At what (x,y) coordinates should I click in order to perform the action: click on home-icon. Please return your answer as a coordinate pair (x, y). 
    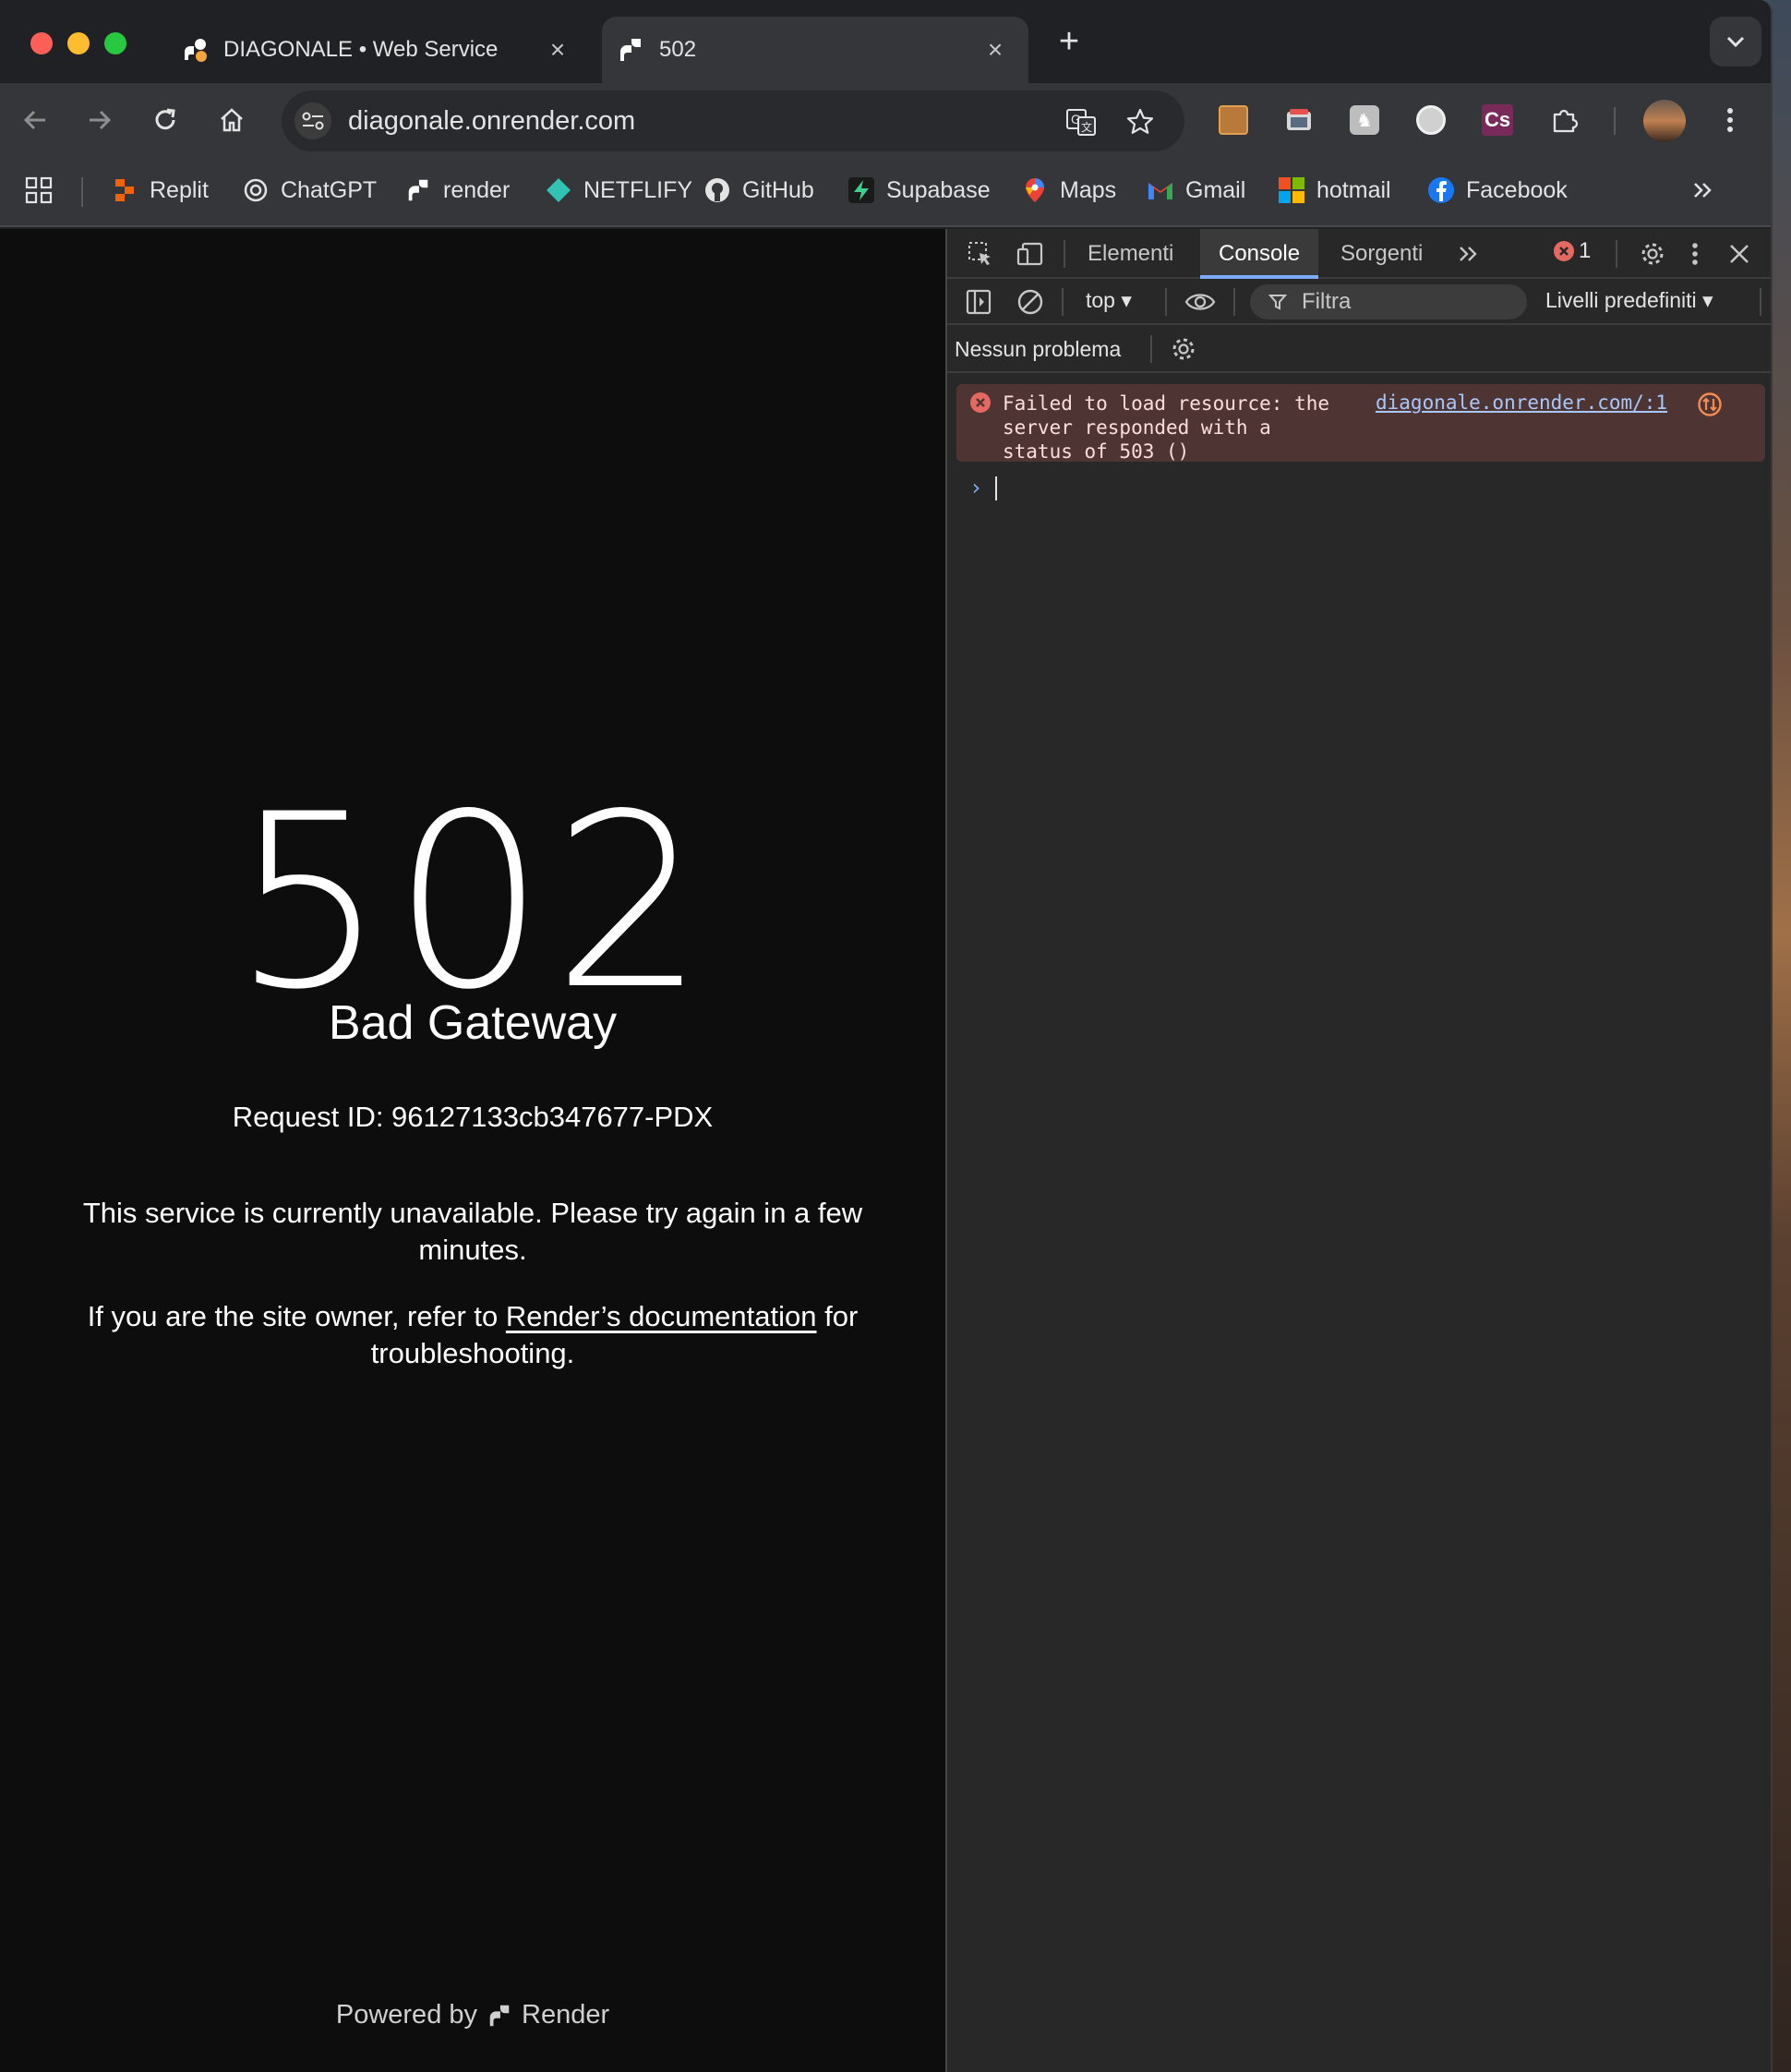
    Looking at the image, I should click on (232, 120).